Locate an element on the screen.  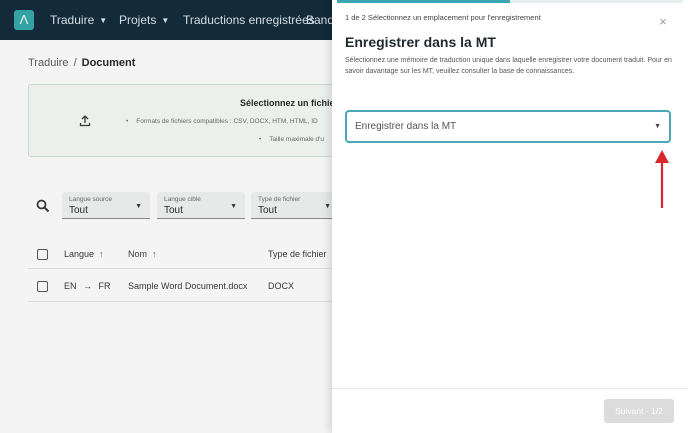
caret-down-icon: ▼ is located at coordinates (657, 126).